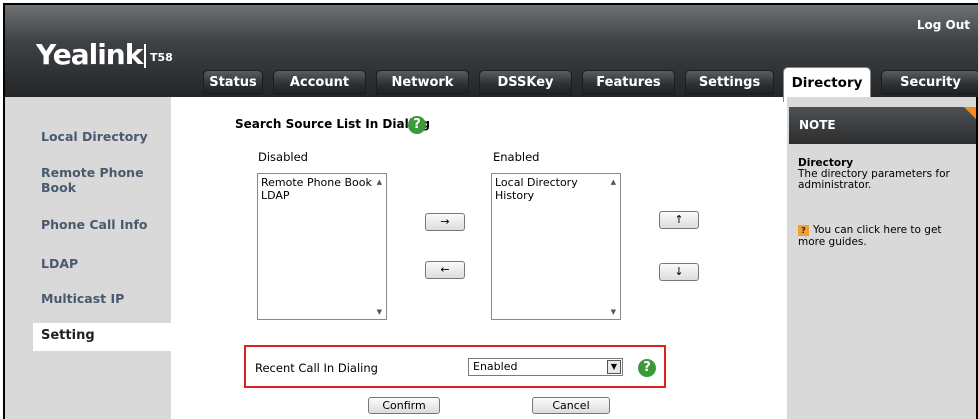  What do you see at coordinates (729, 82) in the screenshot?
I see `tab-settings: Settings` at bounding box center [729, 82].